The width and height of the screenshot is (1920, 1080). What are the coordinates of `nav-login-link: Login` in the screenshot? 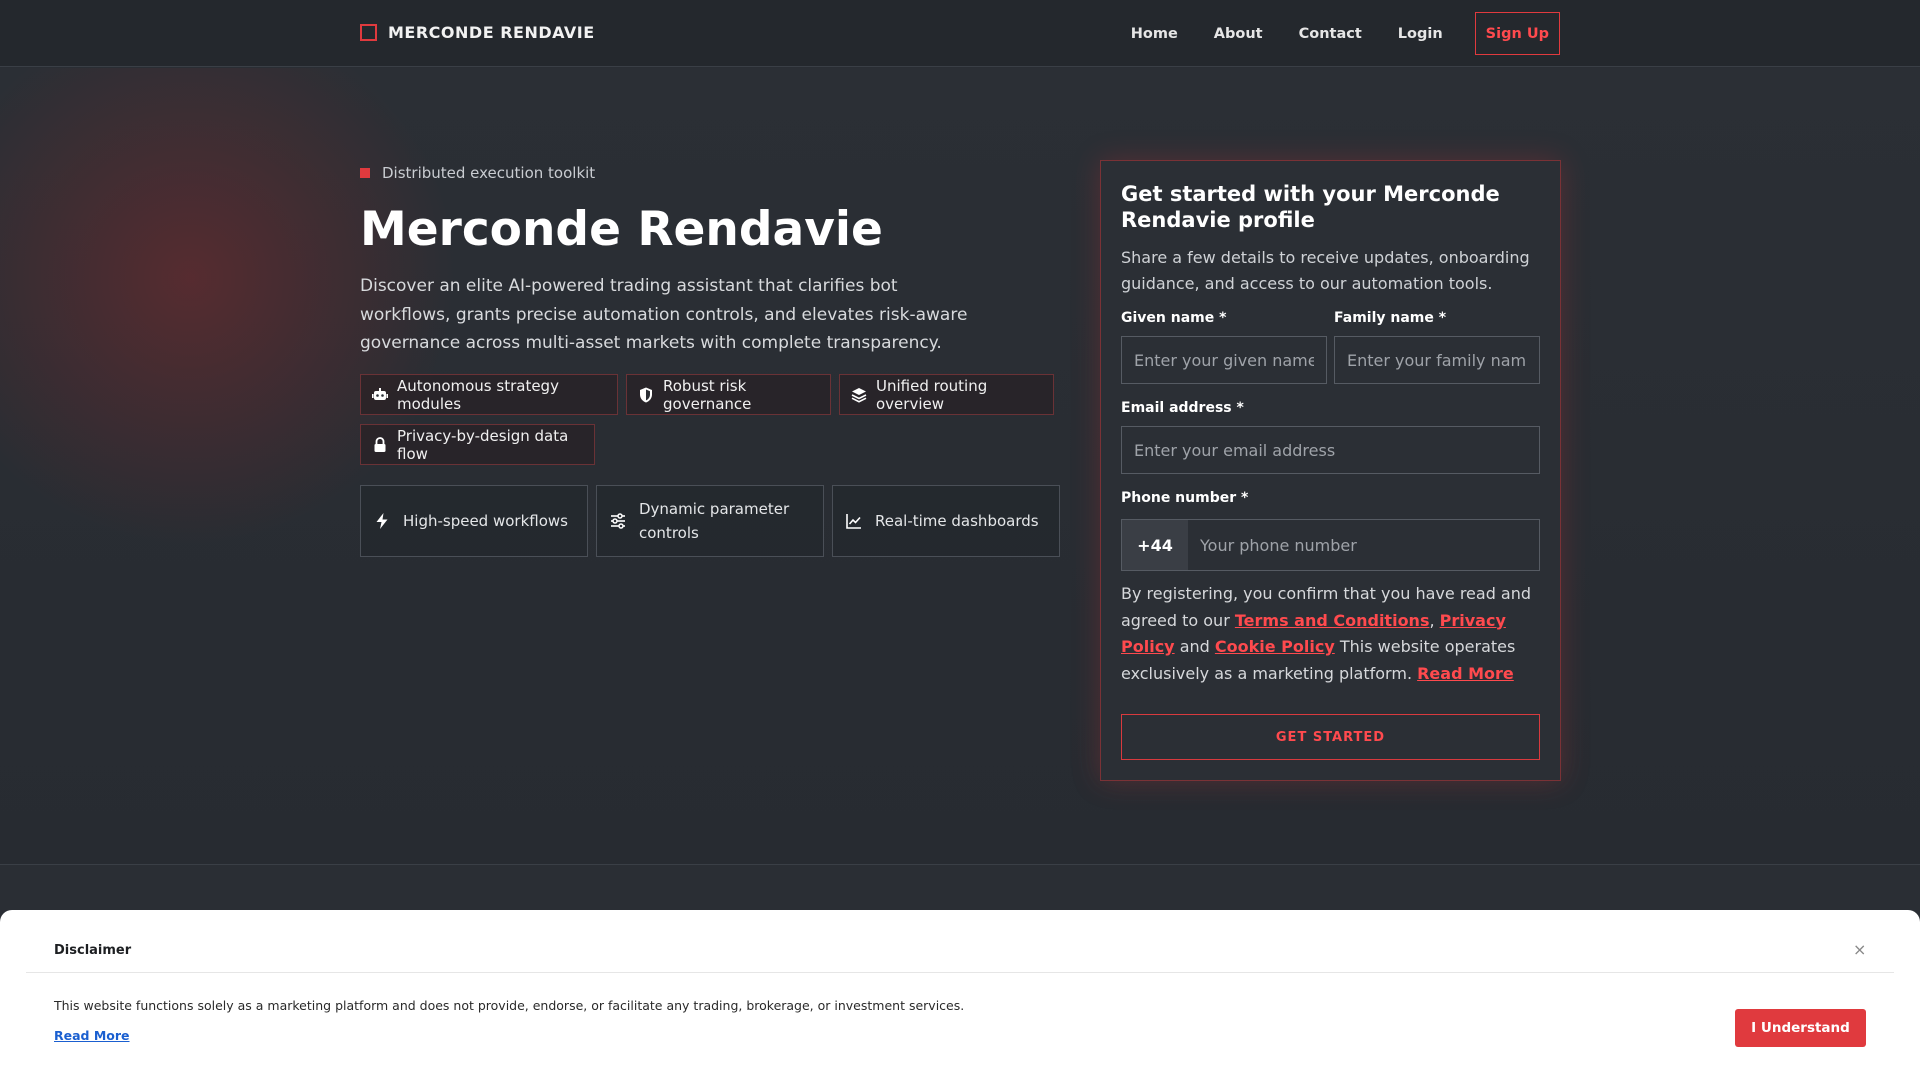 It's located at (1420, 34).